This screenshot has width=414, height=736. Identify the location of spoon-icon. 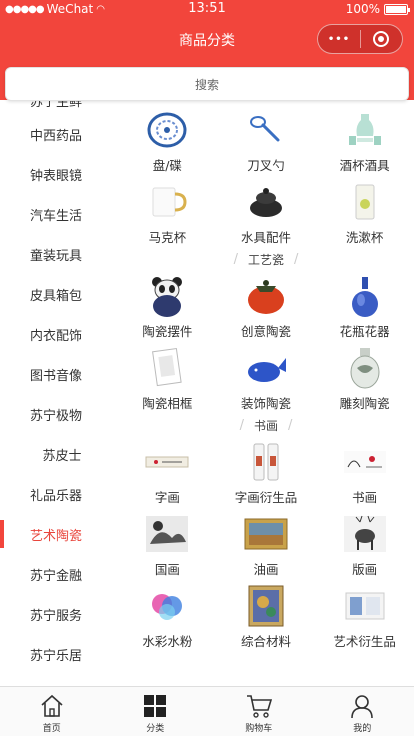
(266, 130).